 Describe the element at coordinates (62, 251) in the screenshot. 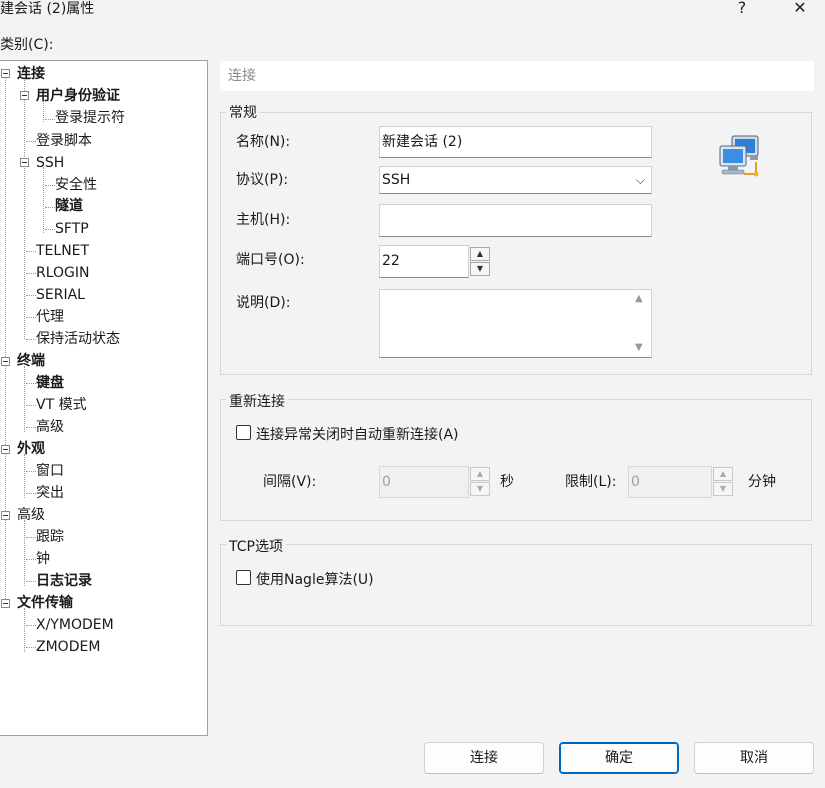

I see `tree-item-telnet: TELNET` at that location.